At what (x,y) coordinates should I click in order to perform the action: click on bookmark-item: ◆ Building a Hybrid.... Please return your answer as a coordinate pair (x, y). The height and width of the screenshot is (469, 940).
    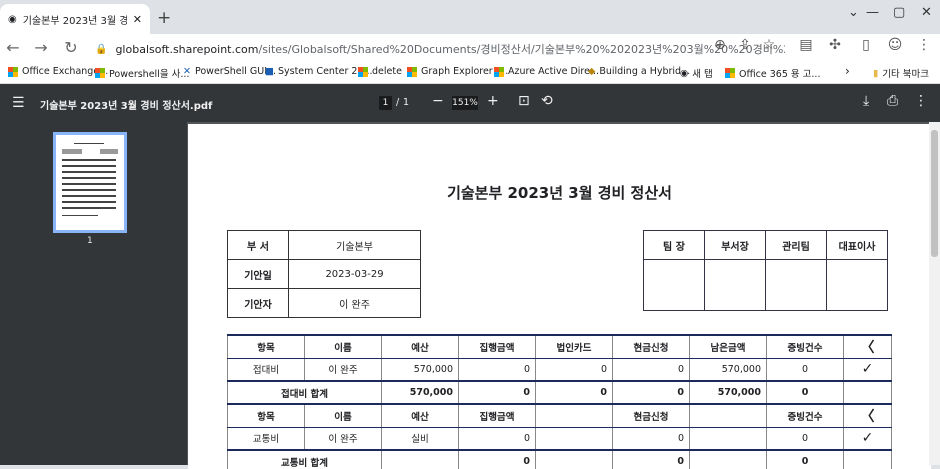
    Looking at the image, I should click on (639, 71).